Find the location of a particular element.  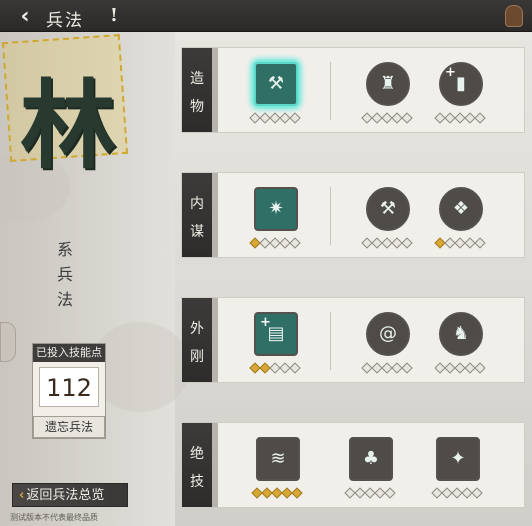

scarecrow-icon: ♜ is located at coordinates (388, 84).